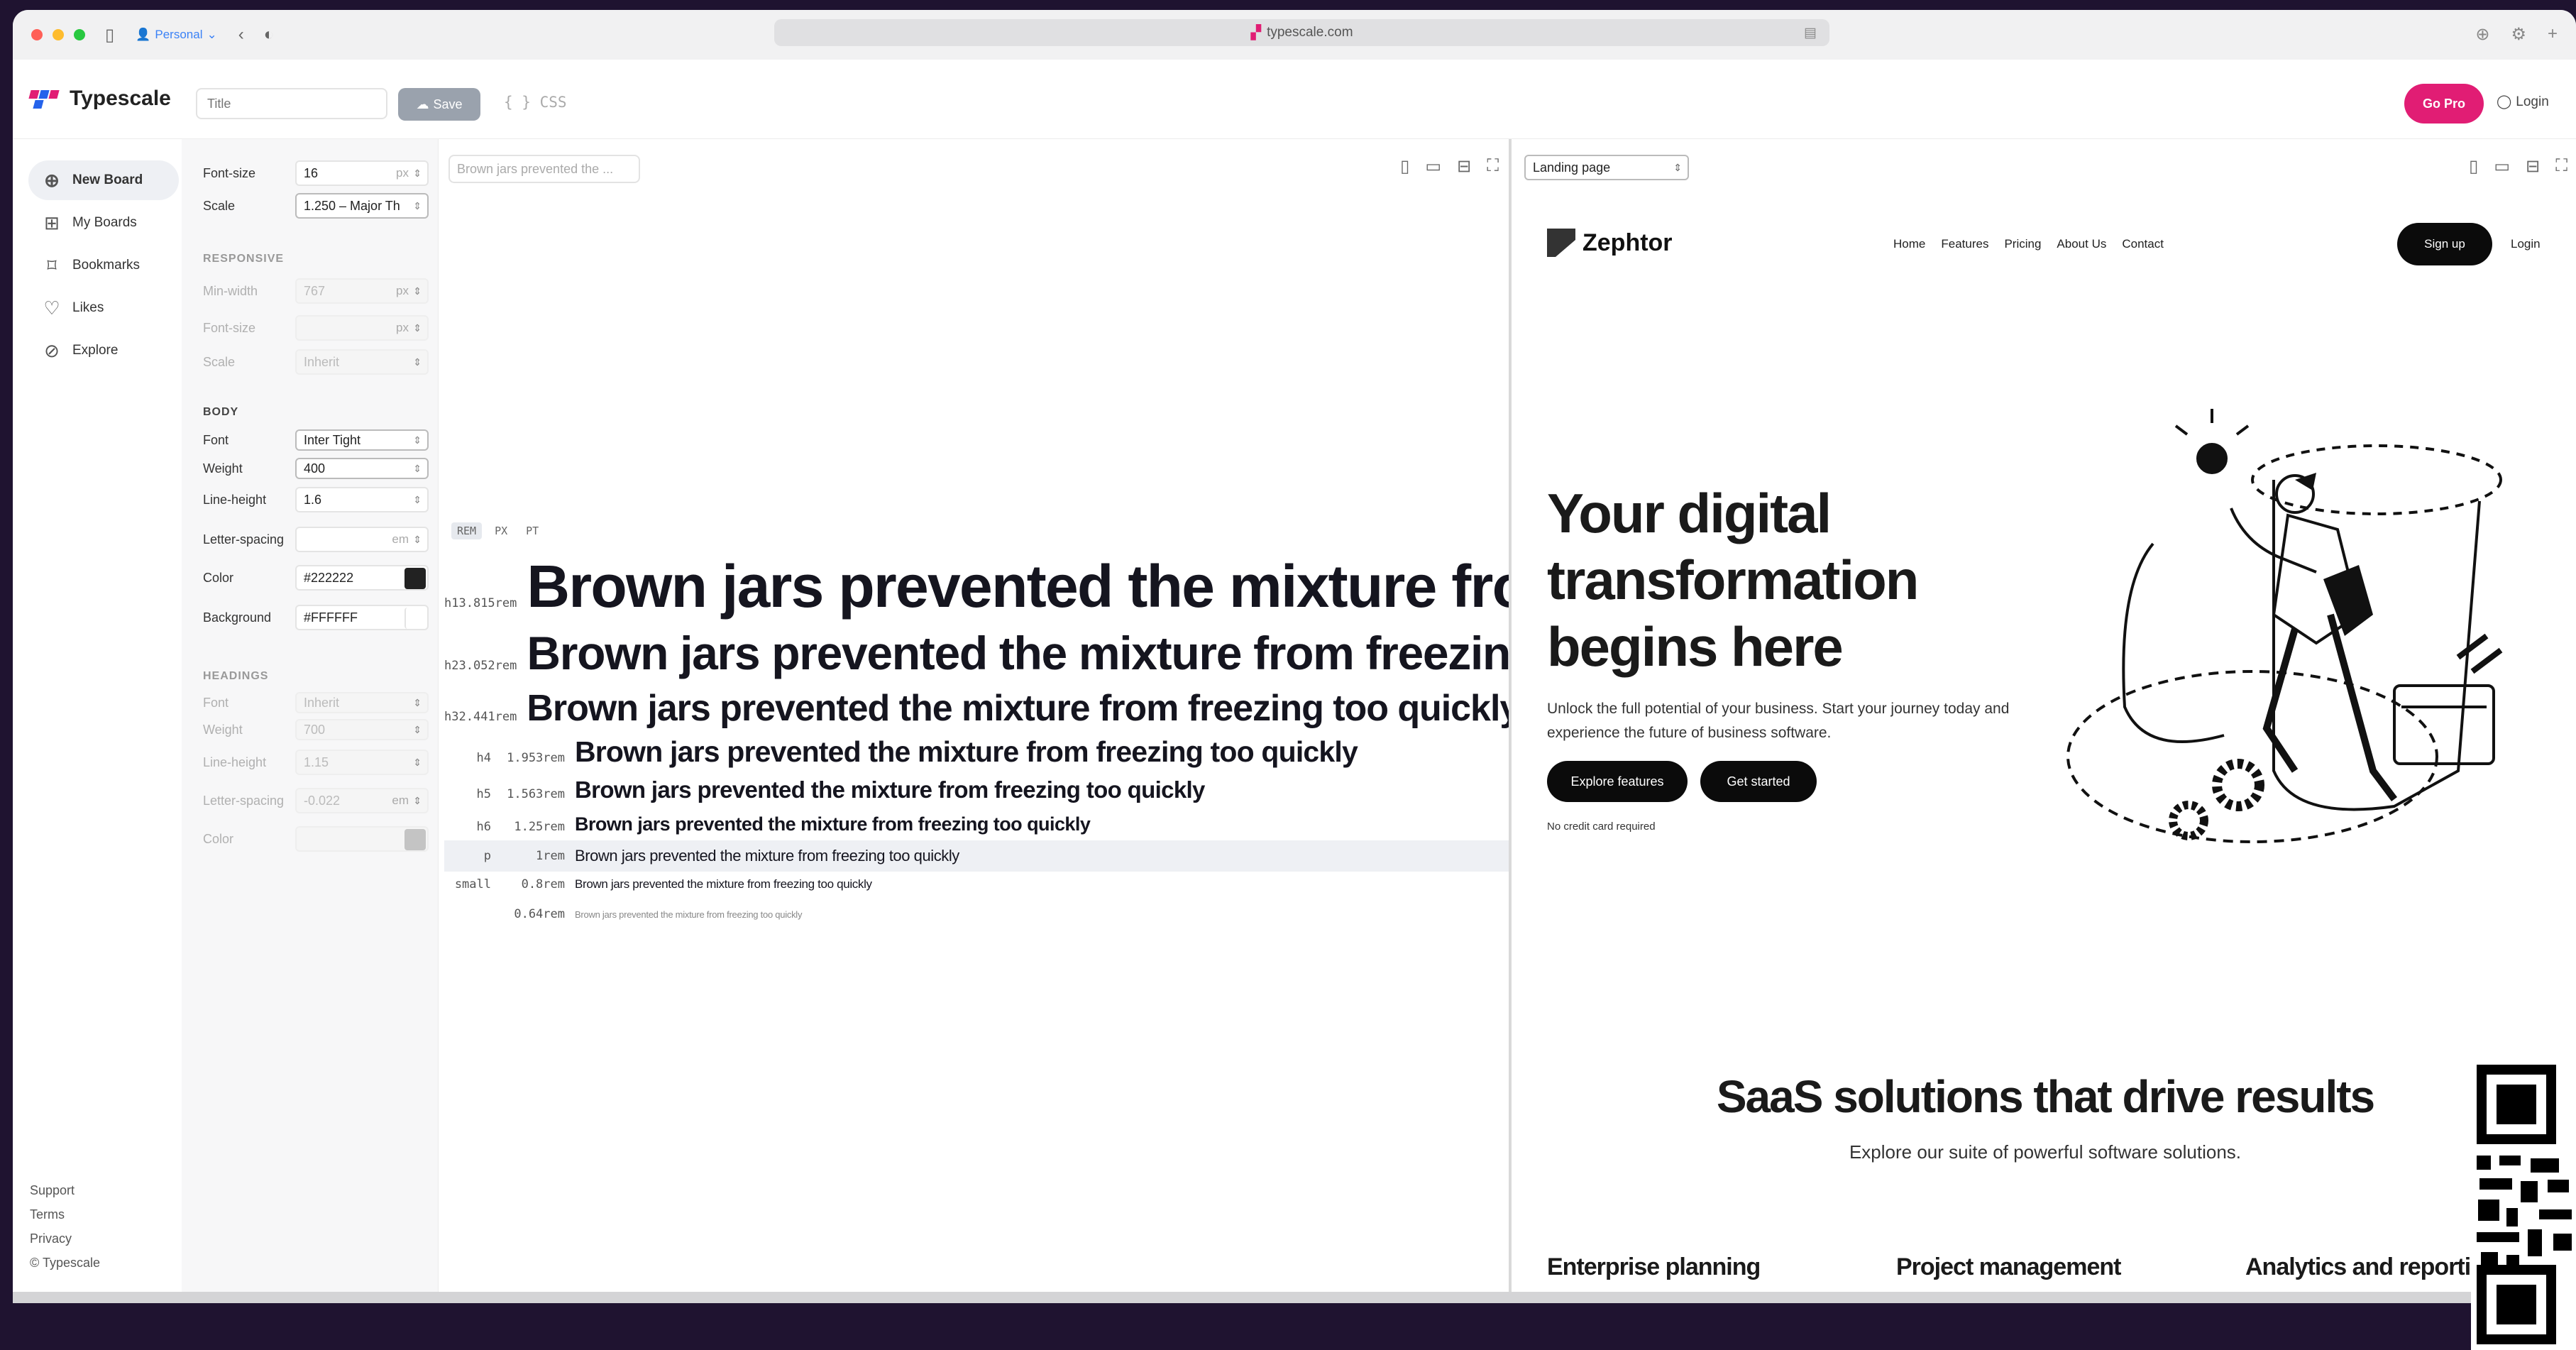 This screenshot has height=1350, width=2576. What do you see at coordinates (65, 1214) in the screenshot?
I see `terms-link: Terms` at bounding box center [65, 1214].